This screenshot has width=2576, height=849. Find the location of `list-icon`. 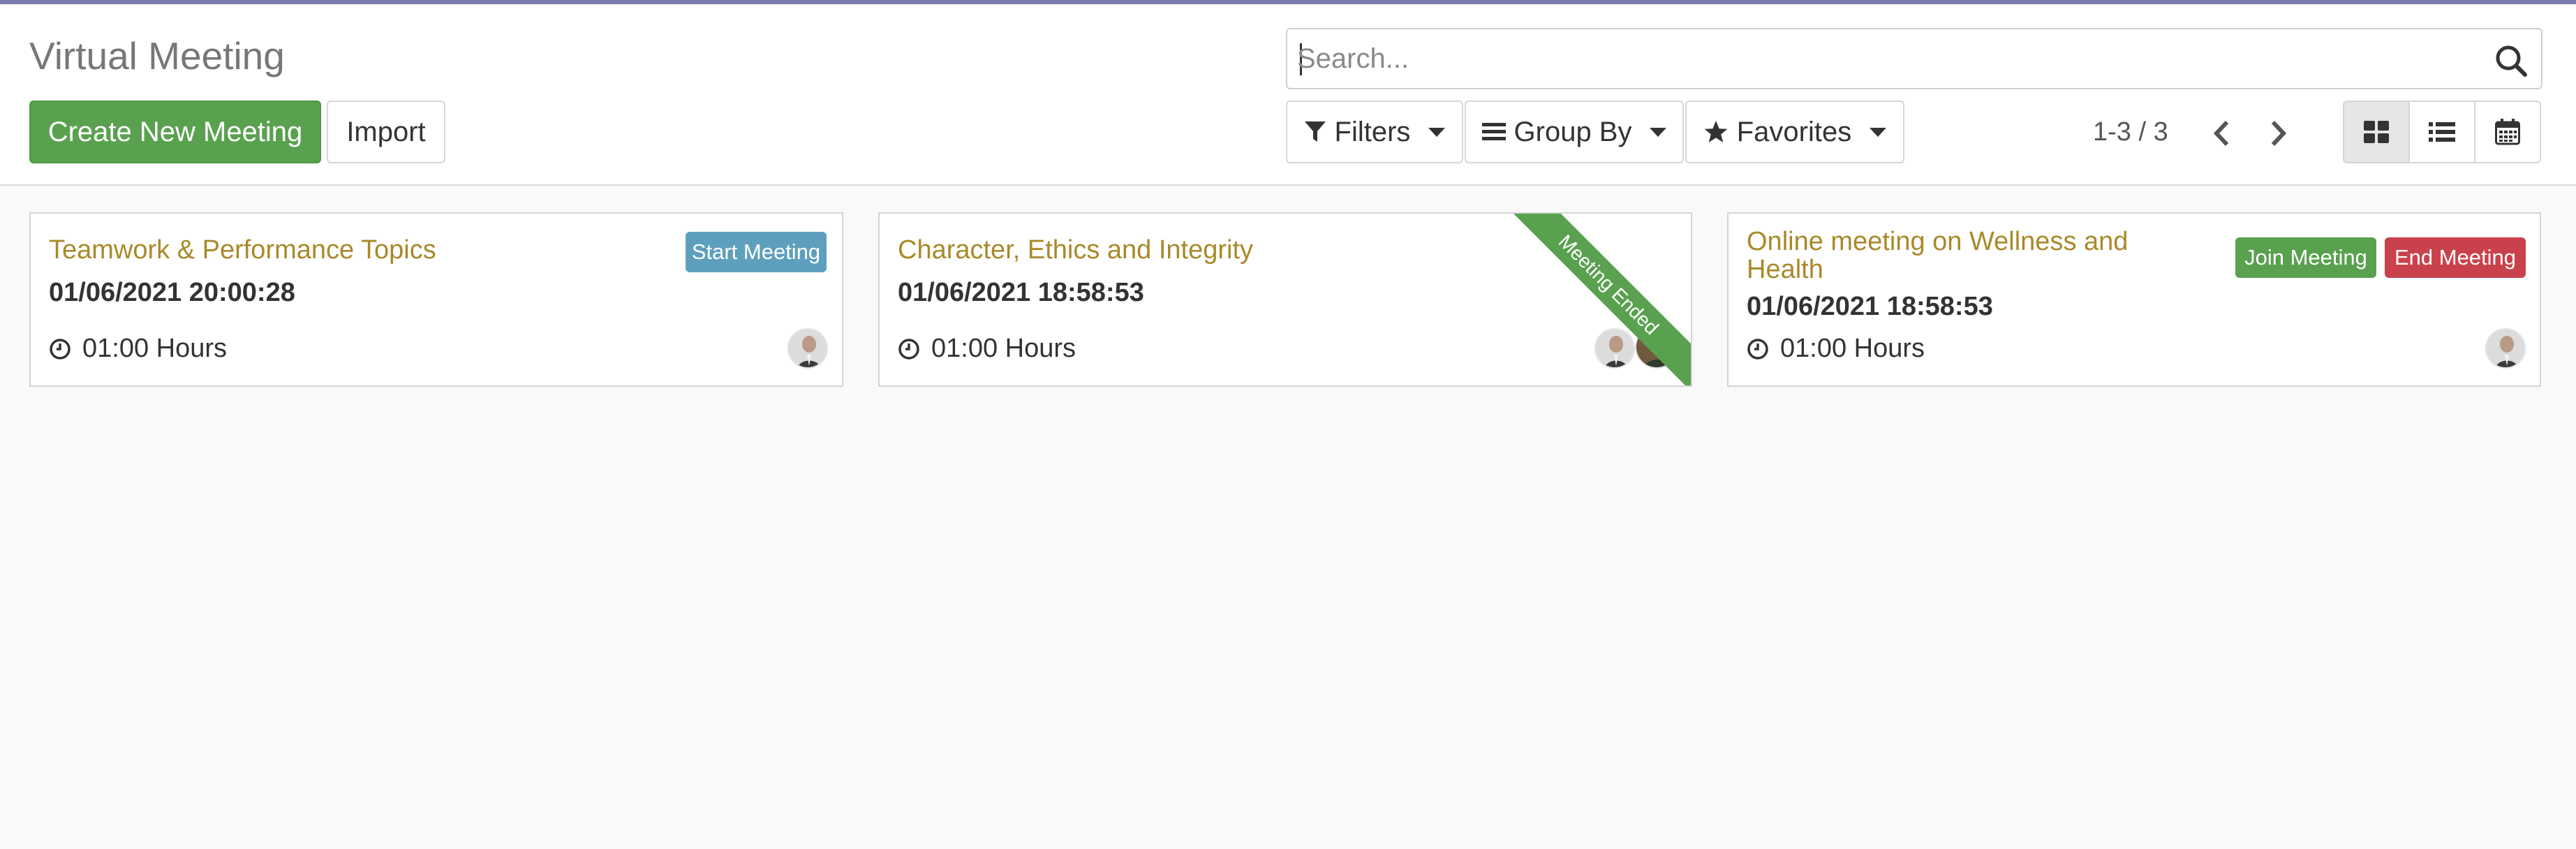

list-icon is located at coordinates (2442, 132).